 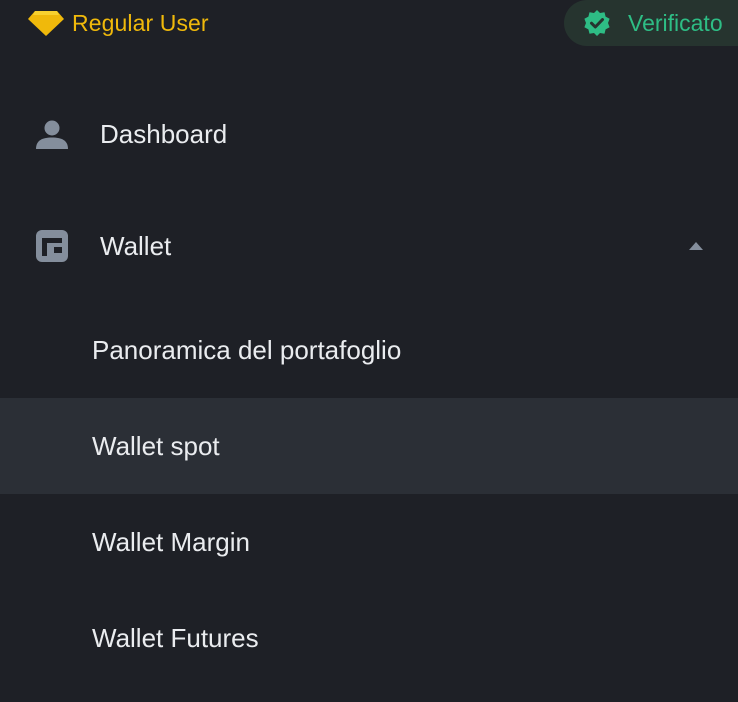 What do you see at coordinates (369, 542) in the screenshot?
I see `submenu-item-wallet-margin: Wallet Margin` at bounding box center [369, 542].